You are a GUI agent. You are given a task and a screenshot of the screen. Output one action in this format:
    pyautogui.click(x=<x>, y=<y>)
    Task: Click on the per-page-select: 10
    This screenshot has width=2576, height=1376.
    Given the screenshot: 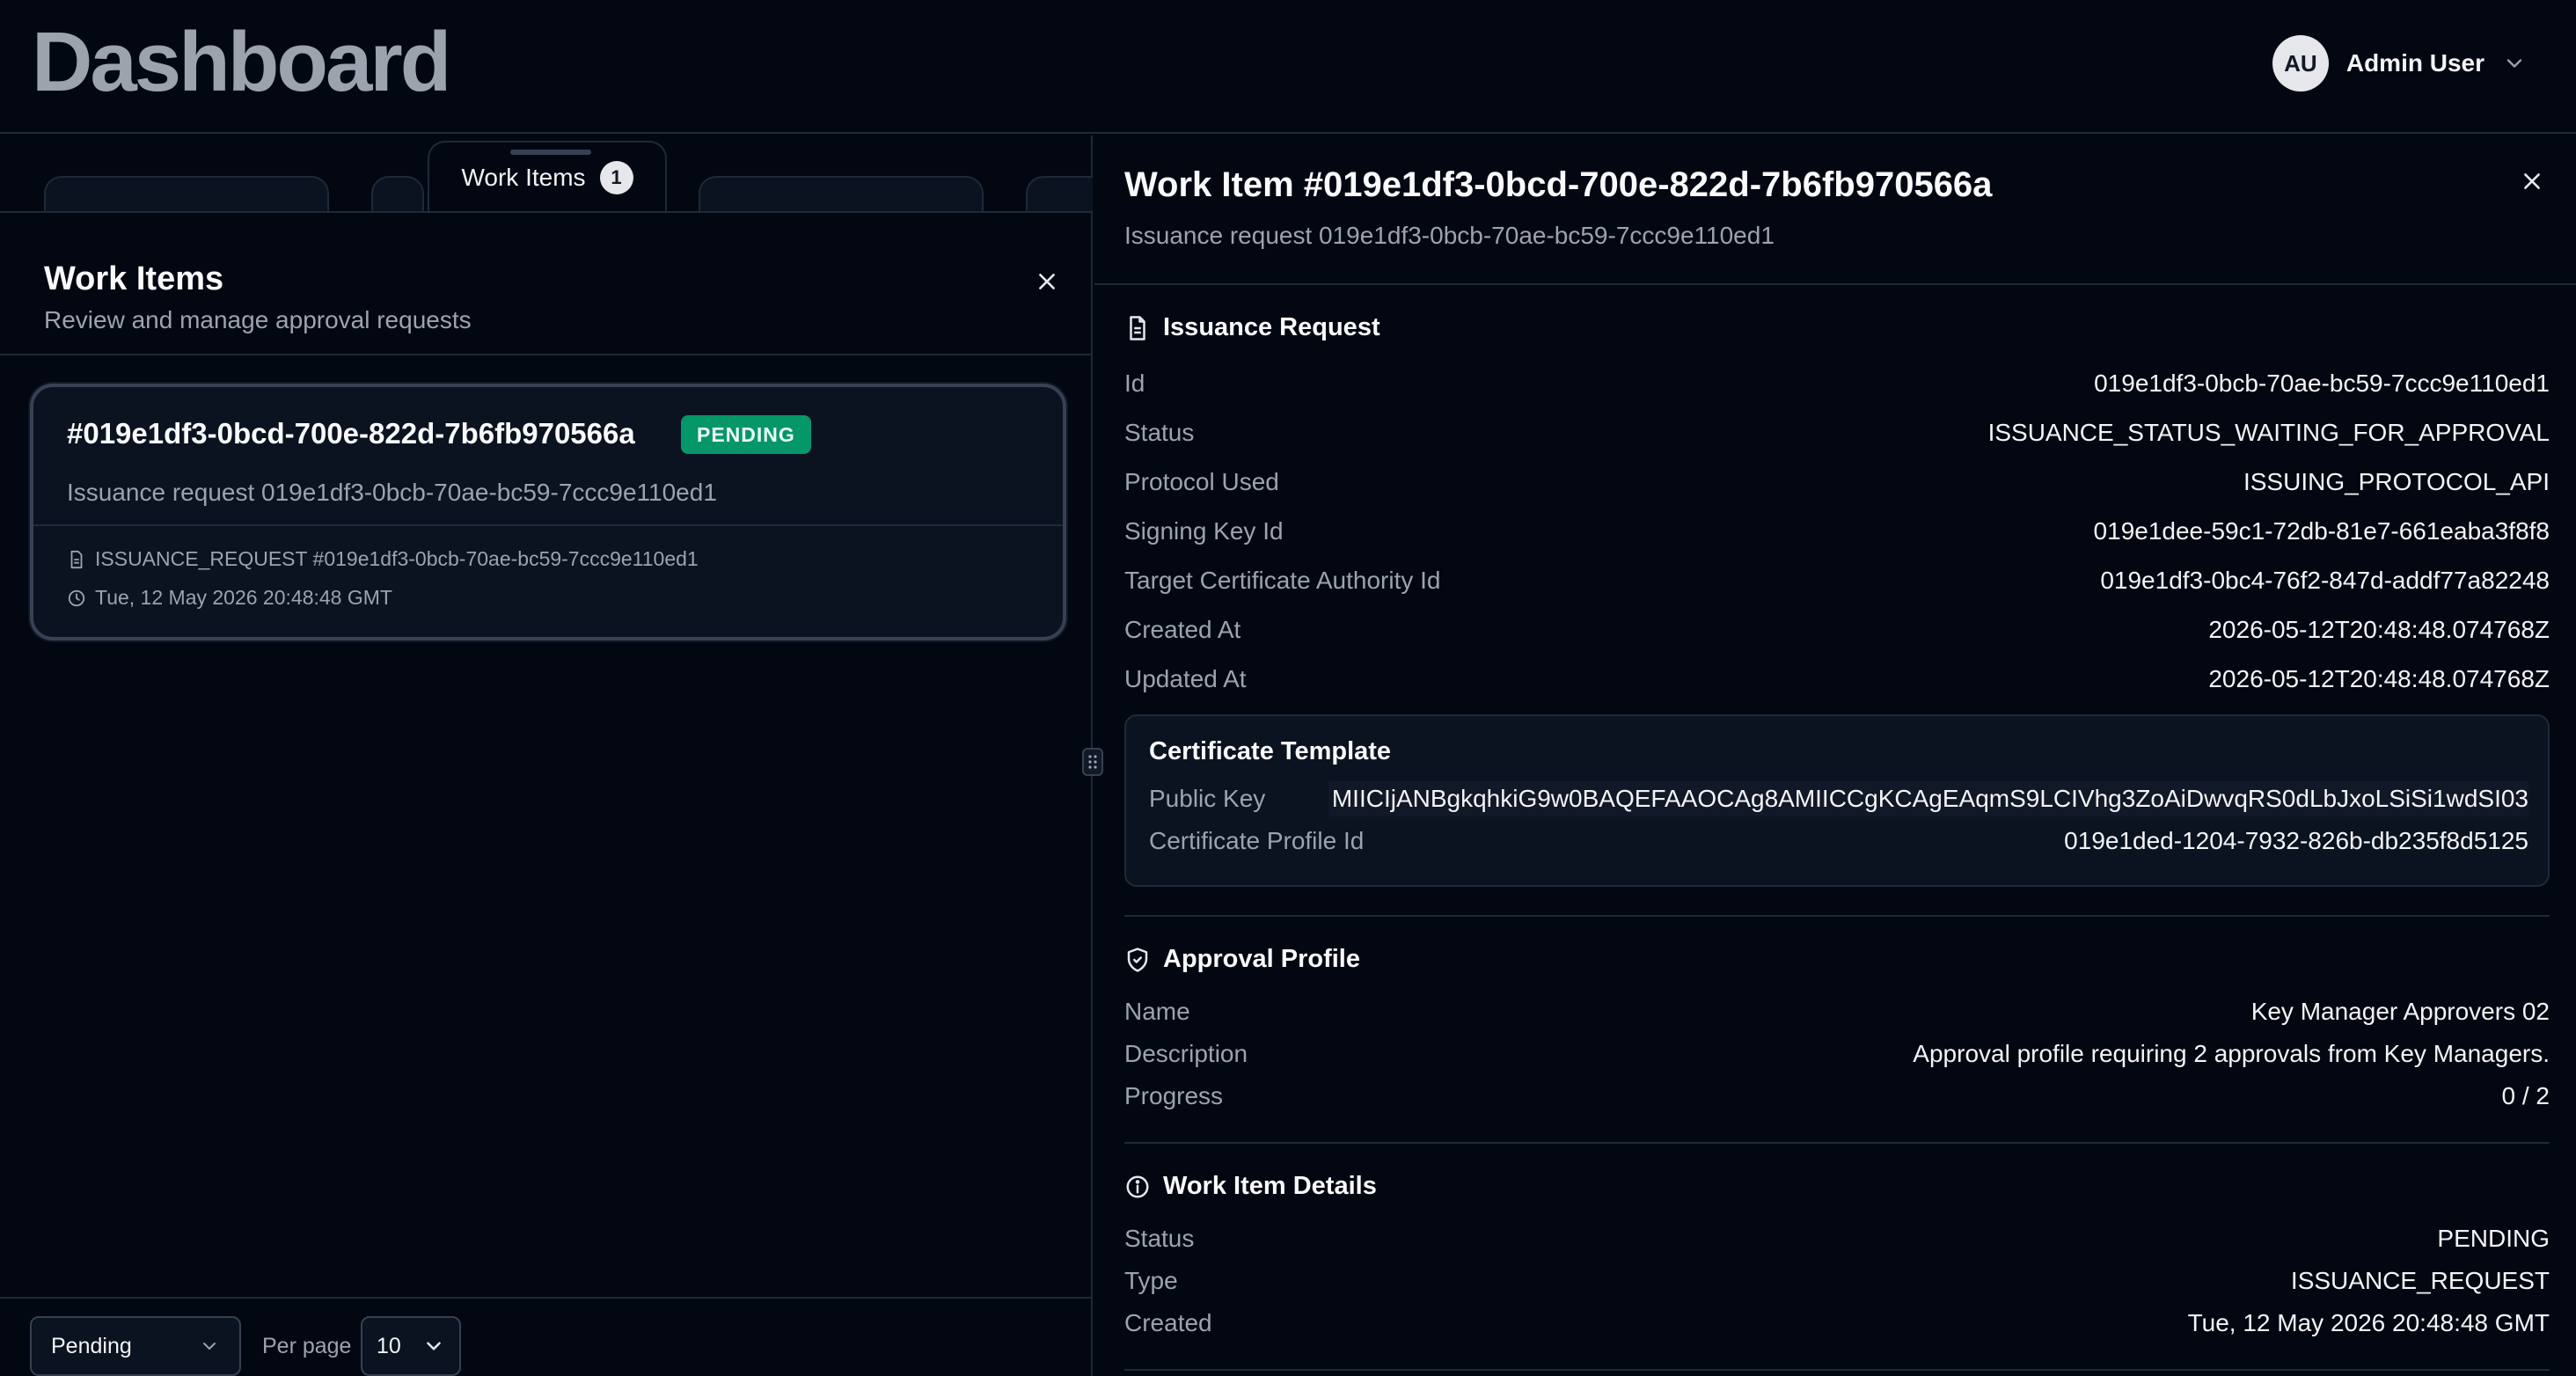 What is the action you would take?
    pyautogui.click(x=411, y=1346)
    